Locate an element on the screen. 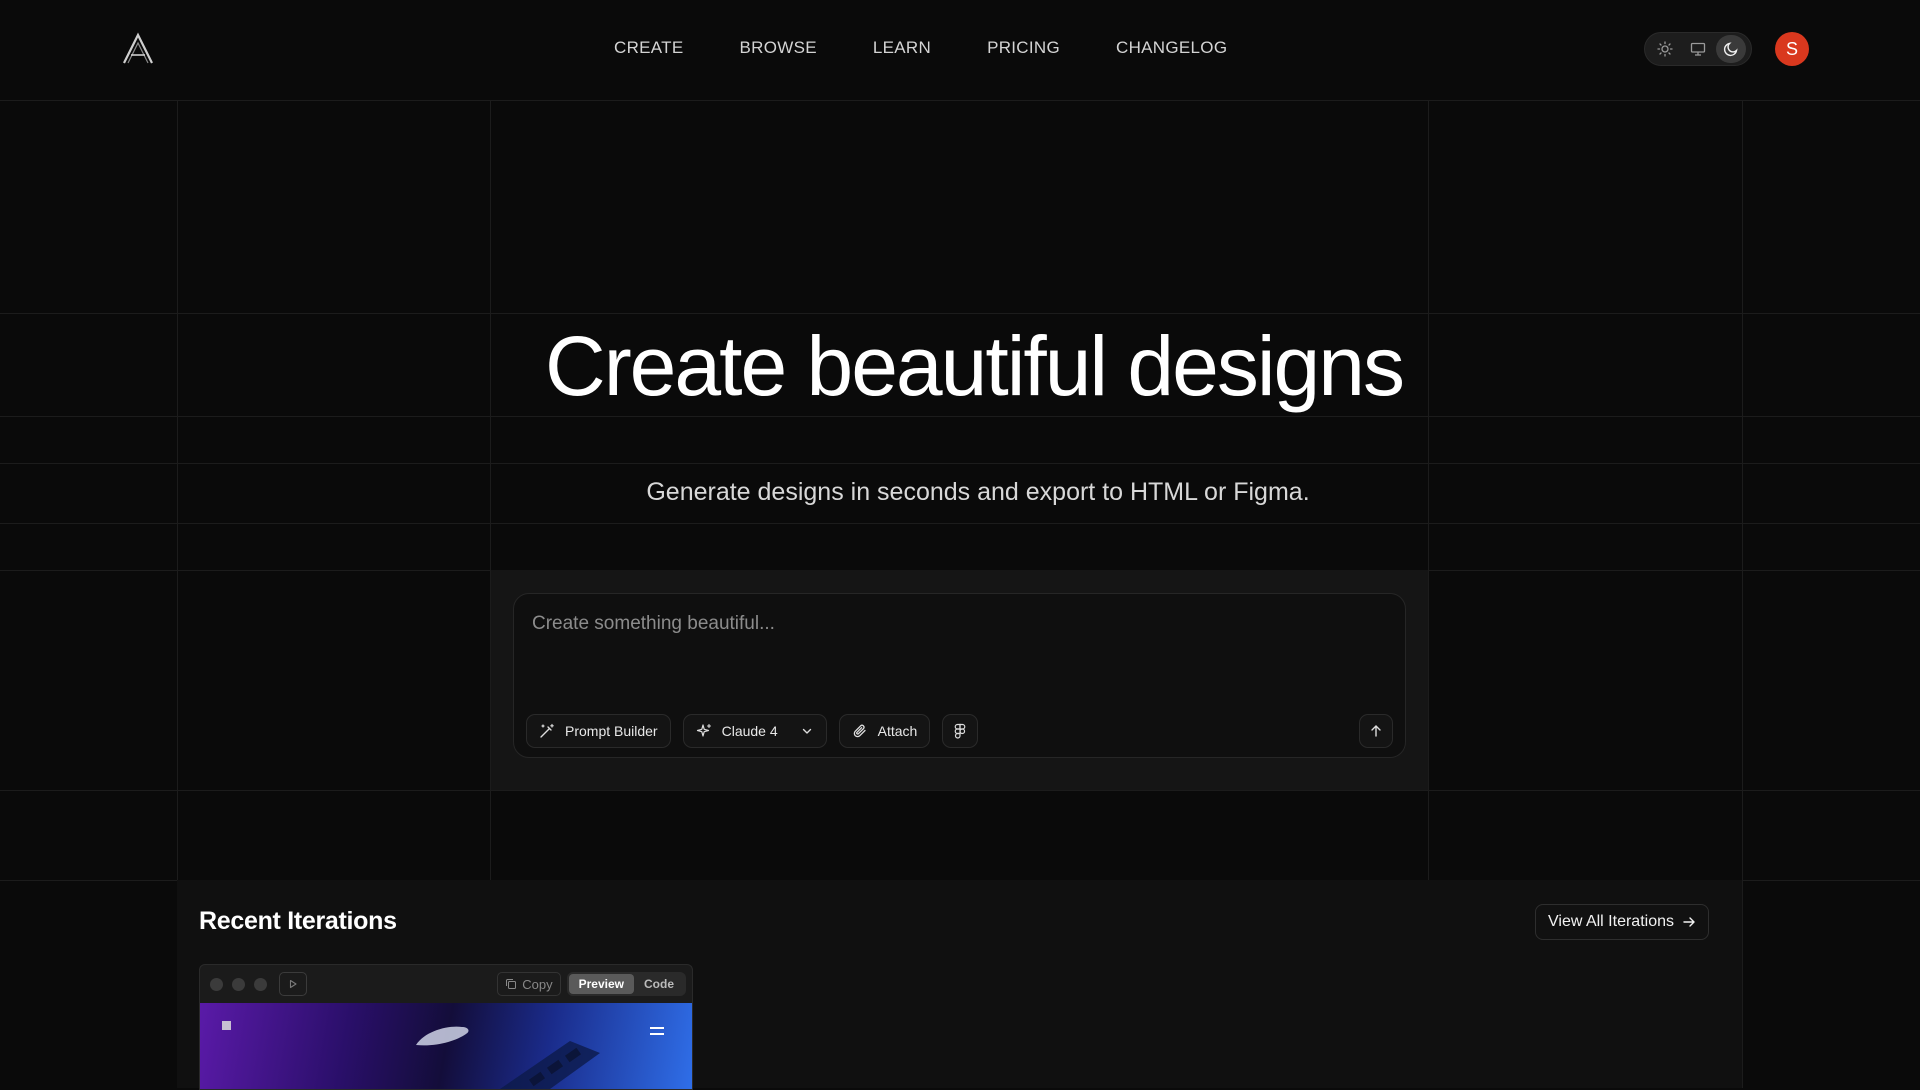 The height and width of the screenshot is (1090, 1920). sun-icon is located at coordinates (1665, 49).